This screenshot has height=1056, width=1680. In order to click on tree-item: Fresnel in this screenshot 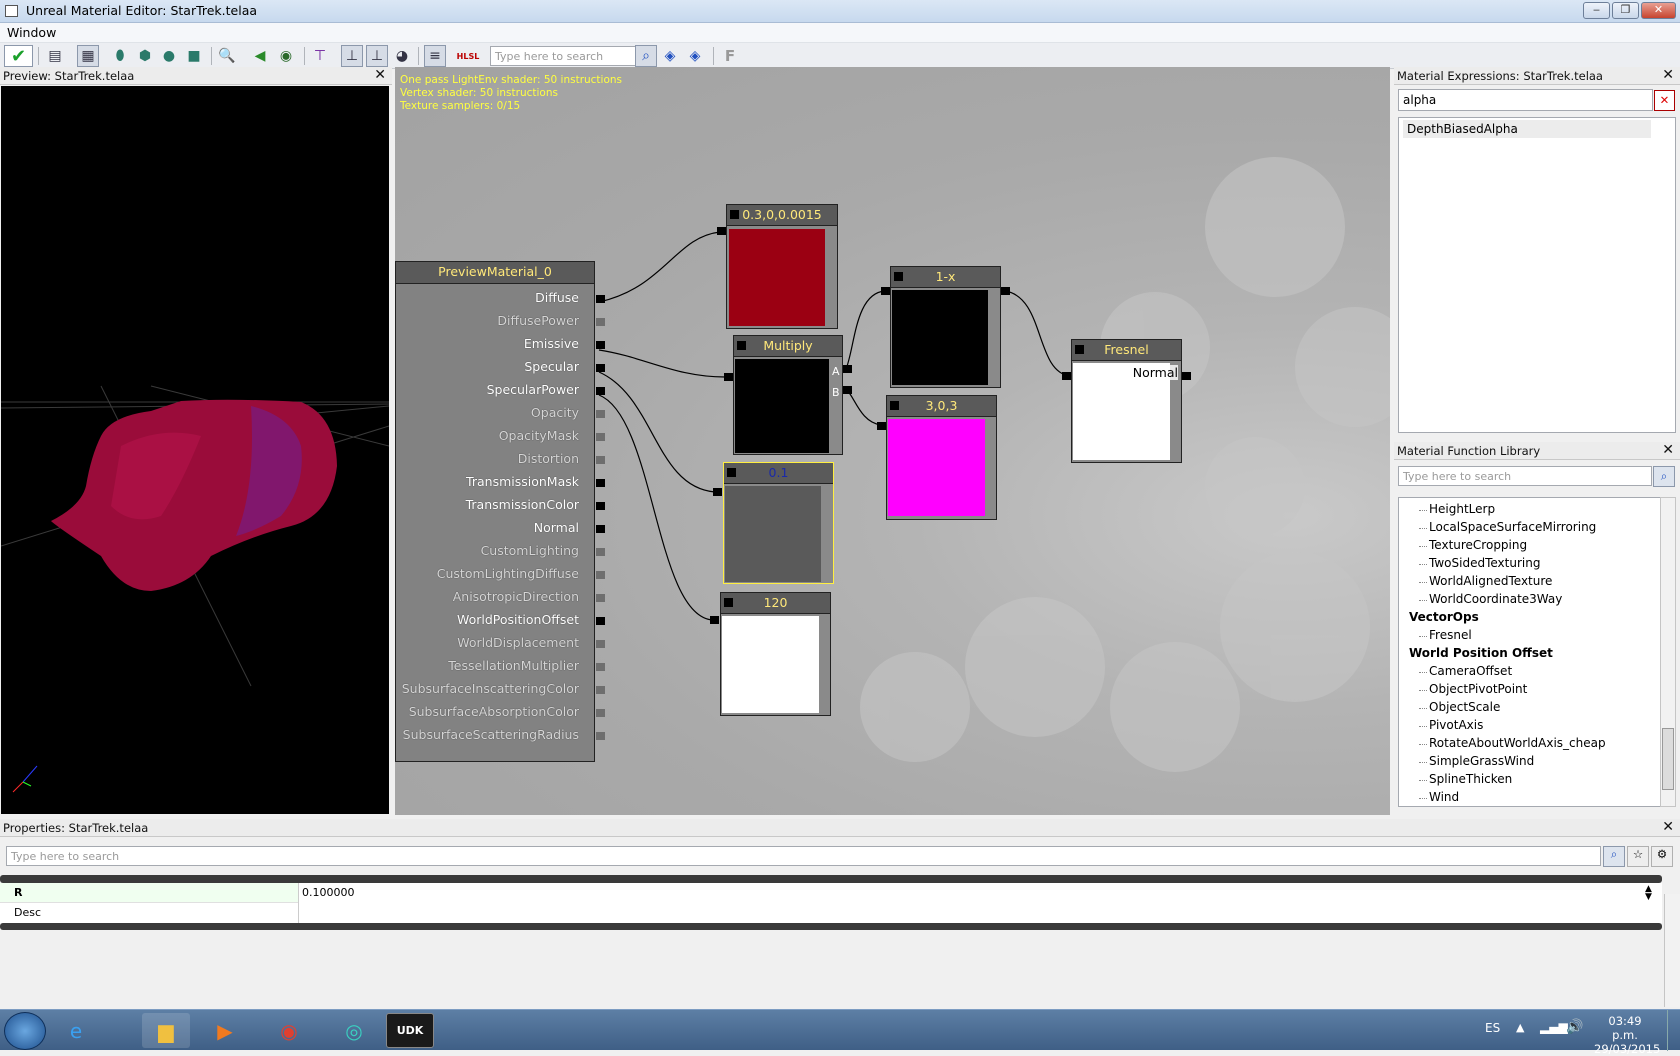, I will do `click(1450, 635)`.